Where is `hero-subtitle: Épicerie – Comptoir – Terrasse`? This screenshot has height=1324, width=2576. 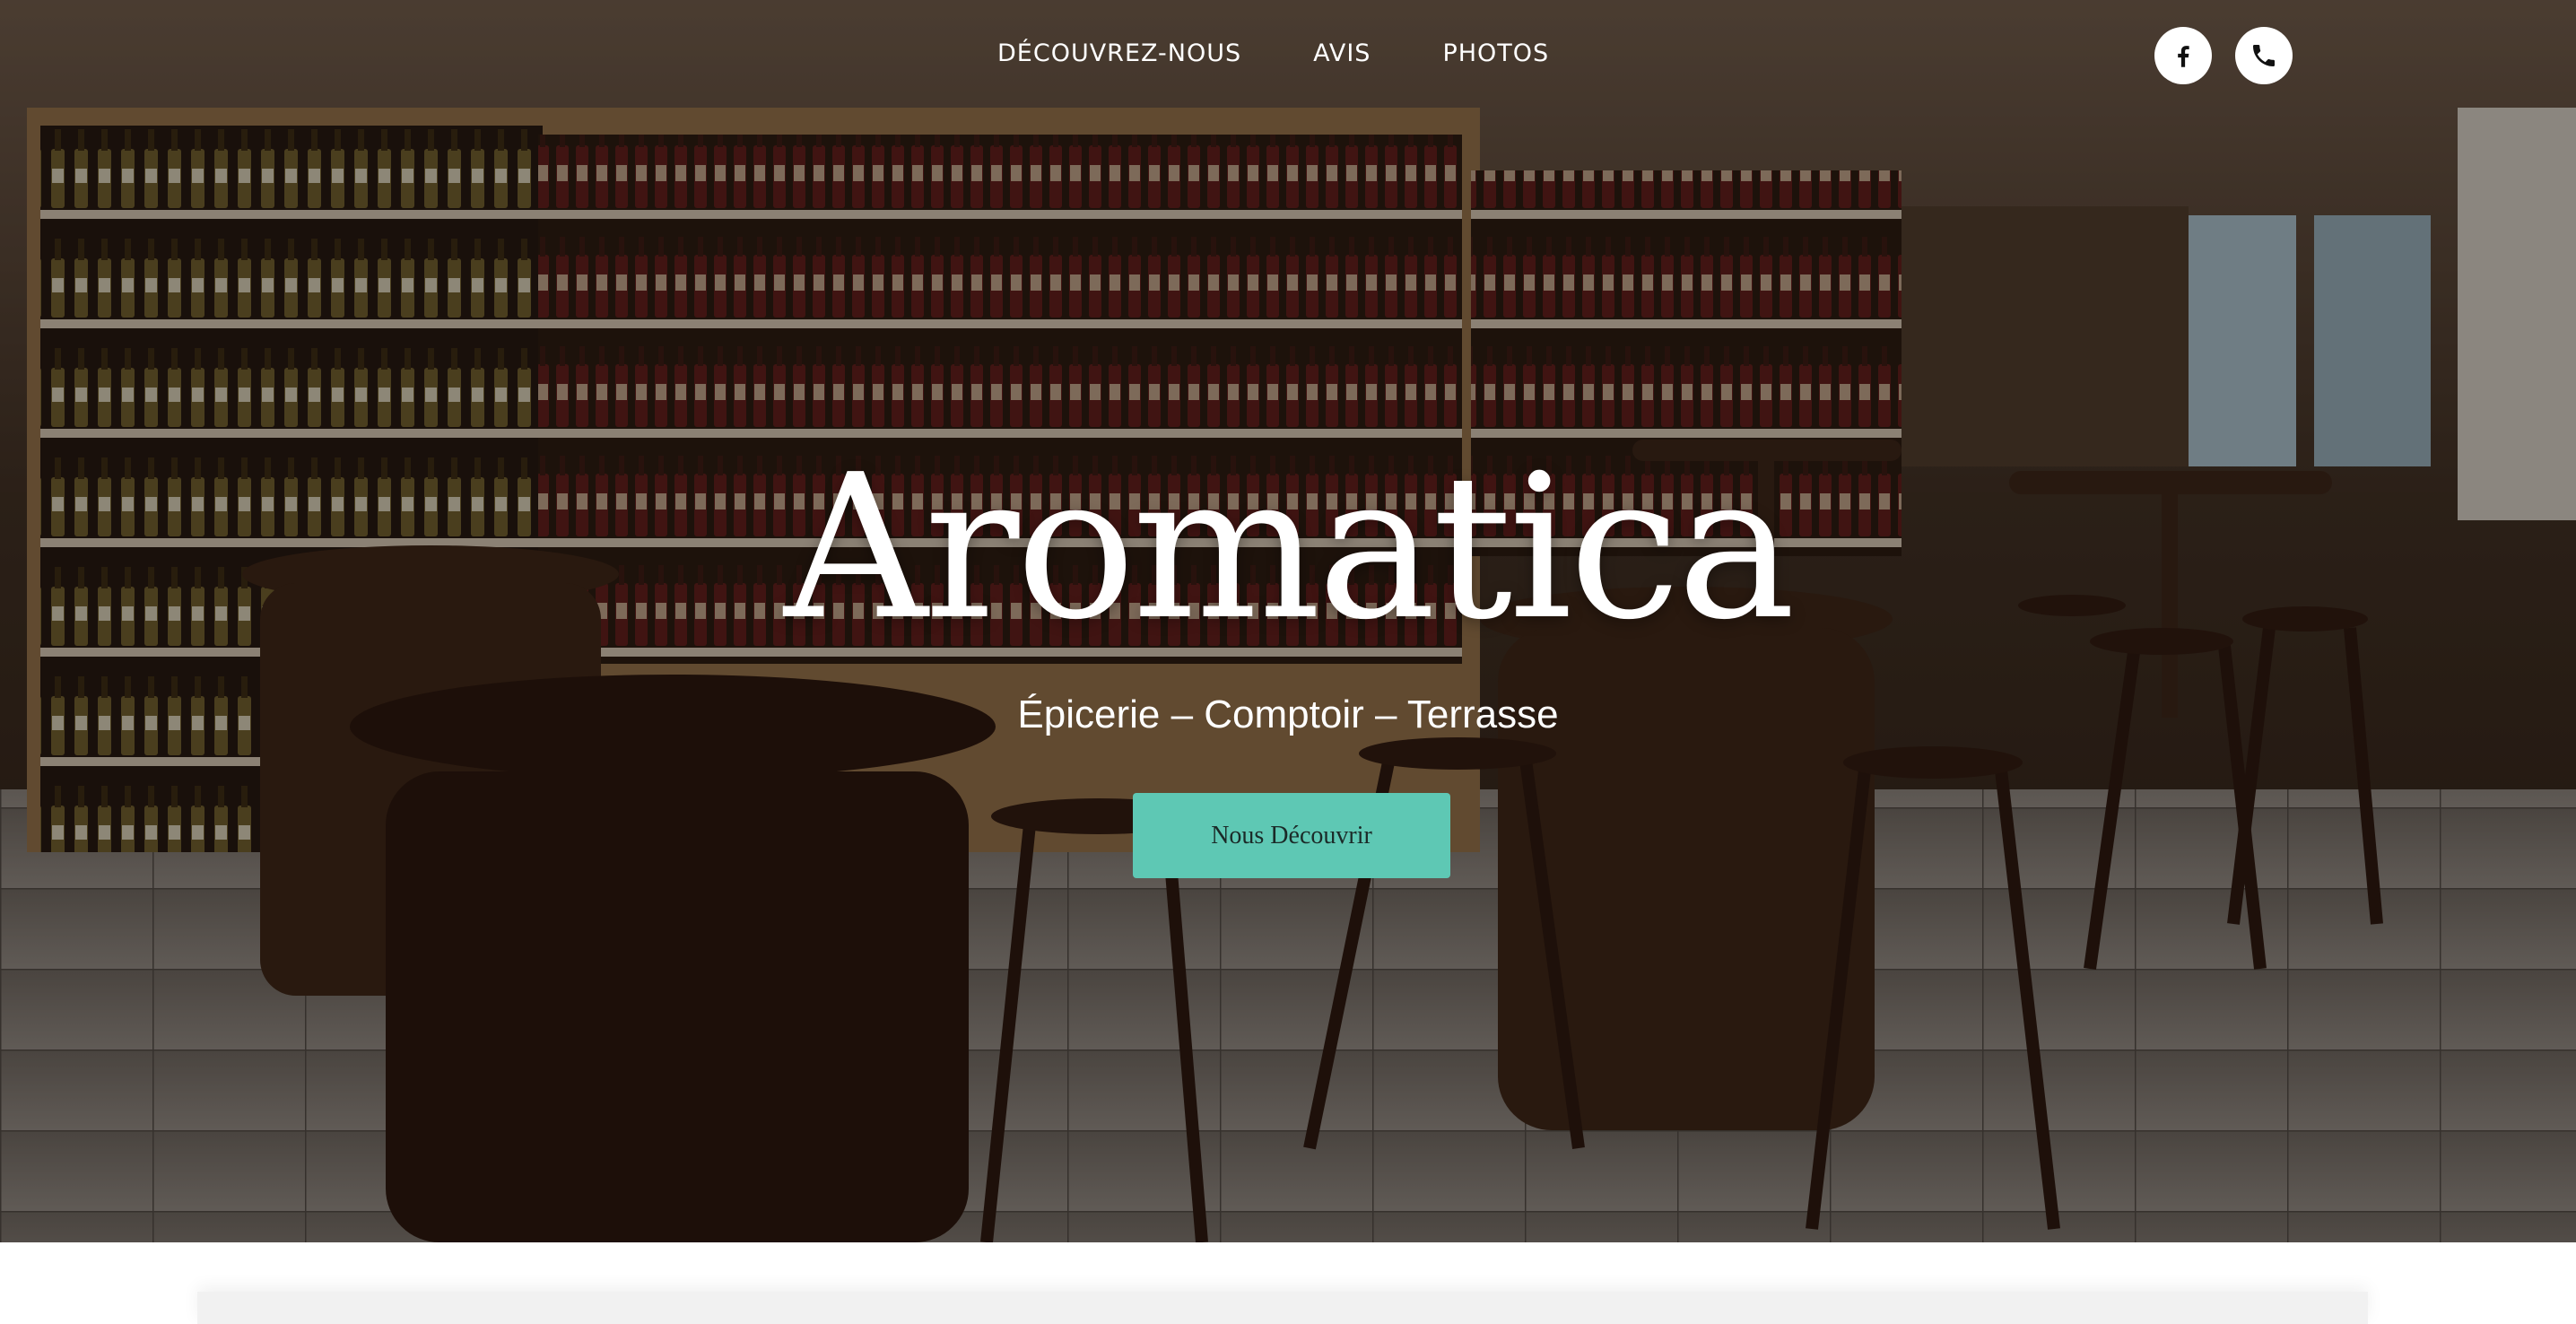 hero-subtitle: Épicerie – Comptoir – Terrasse is located at coordinates (1288, 714).